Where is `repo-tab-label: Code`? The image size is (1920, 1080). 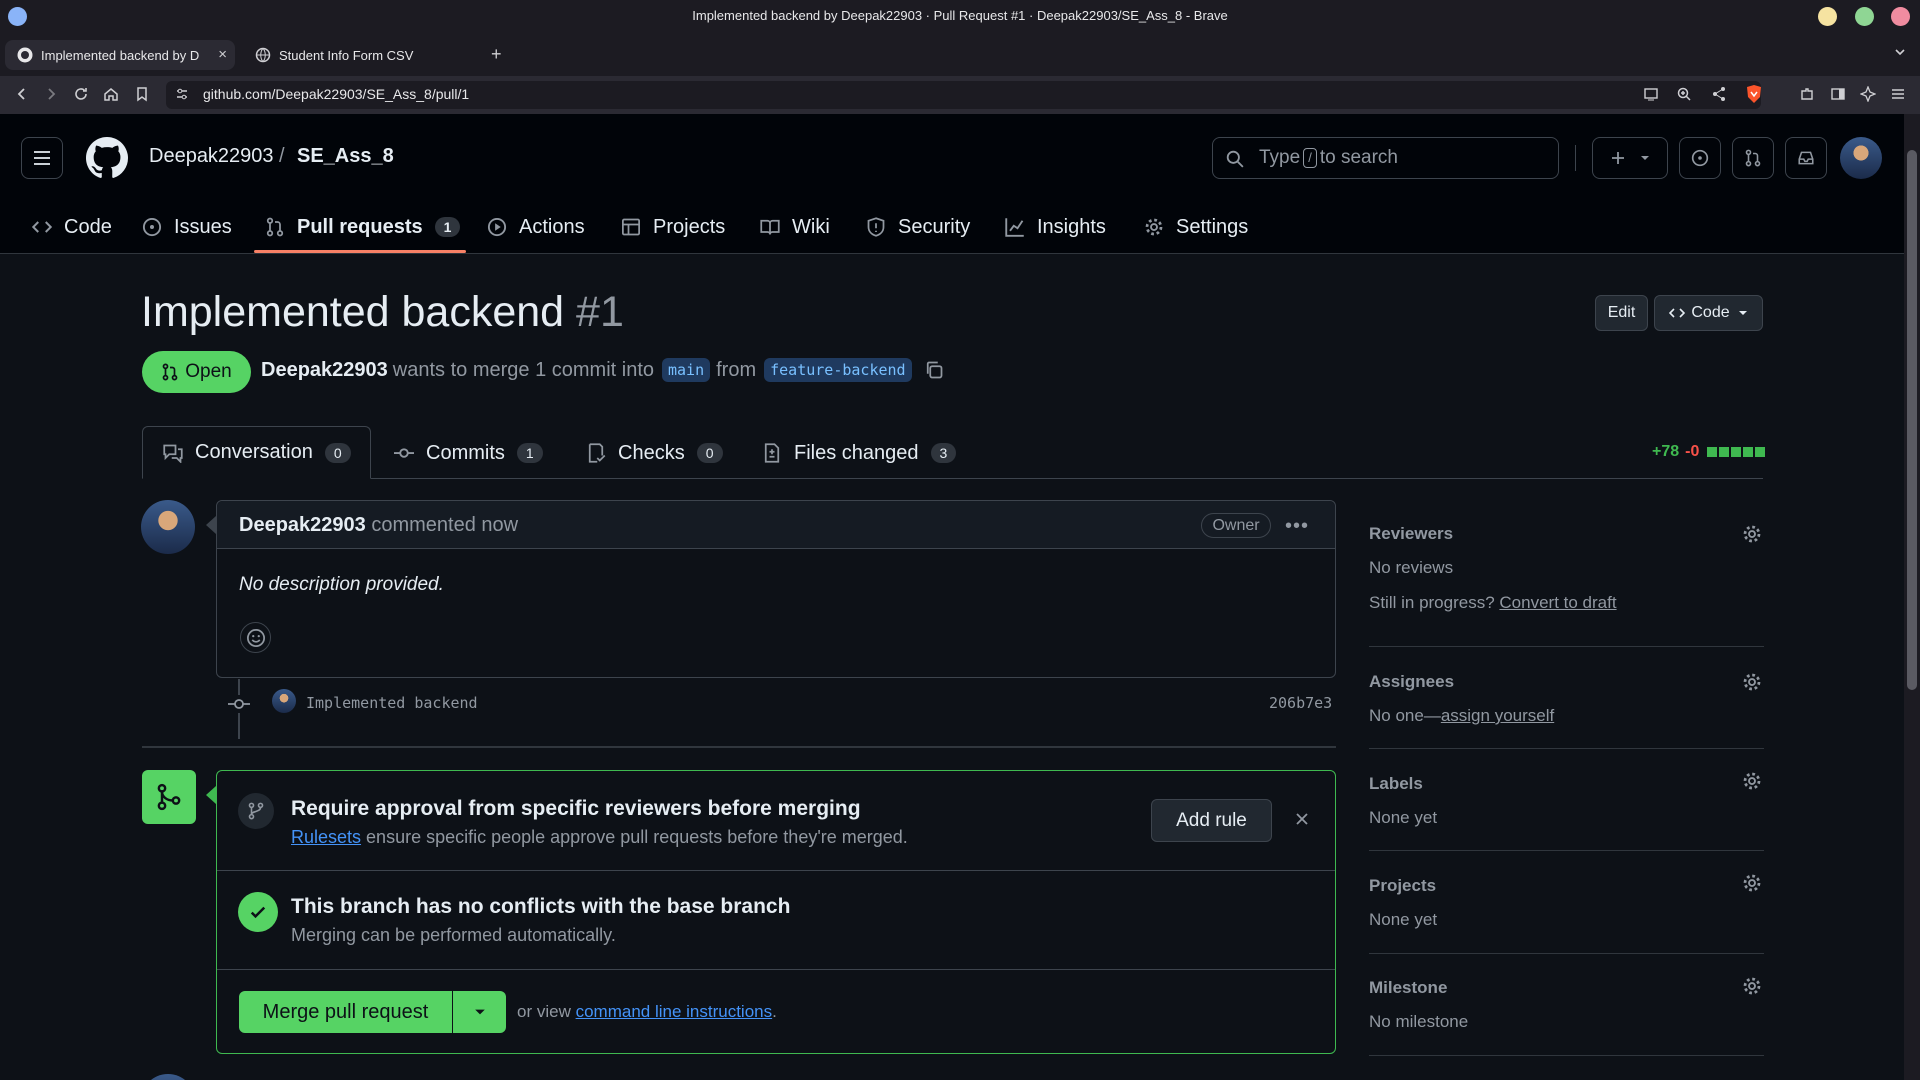 repo-tab-label: Code is located at coordinates (88, 226).